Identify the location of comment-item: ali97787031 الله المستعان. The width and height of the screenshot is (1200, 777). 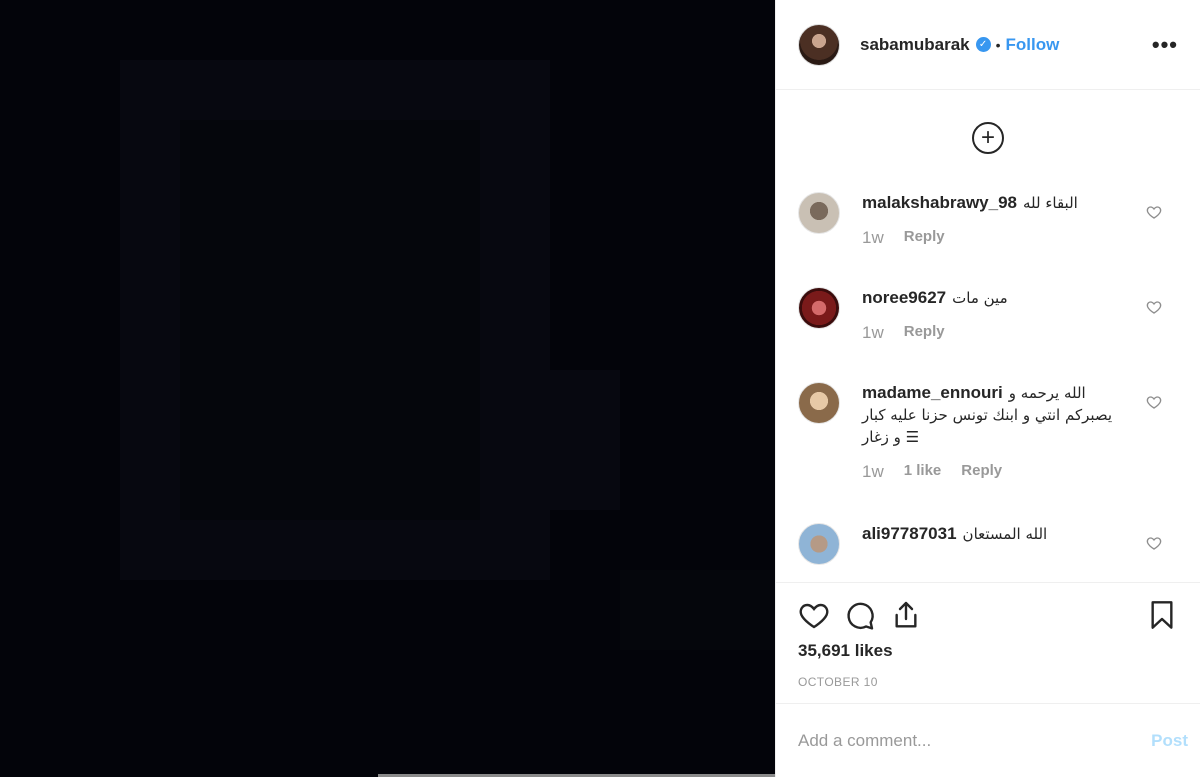
(990, 544).